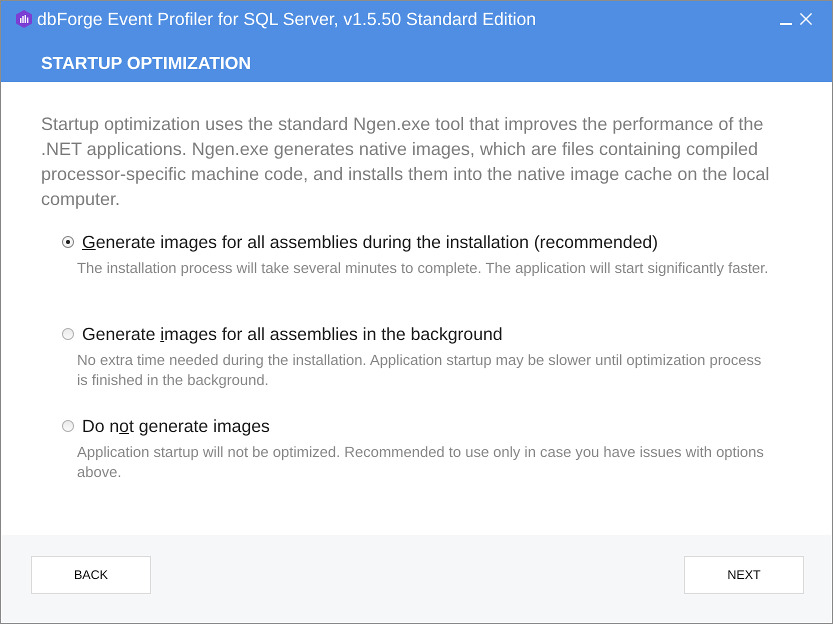 The height and width of the screenshot is (624, 833). I want to click on minimize-icon, so click(786, 24).